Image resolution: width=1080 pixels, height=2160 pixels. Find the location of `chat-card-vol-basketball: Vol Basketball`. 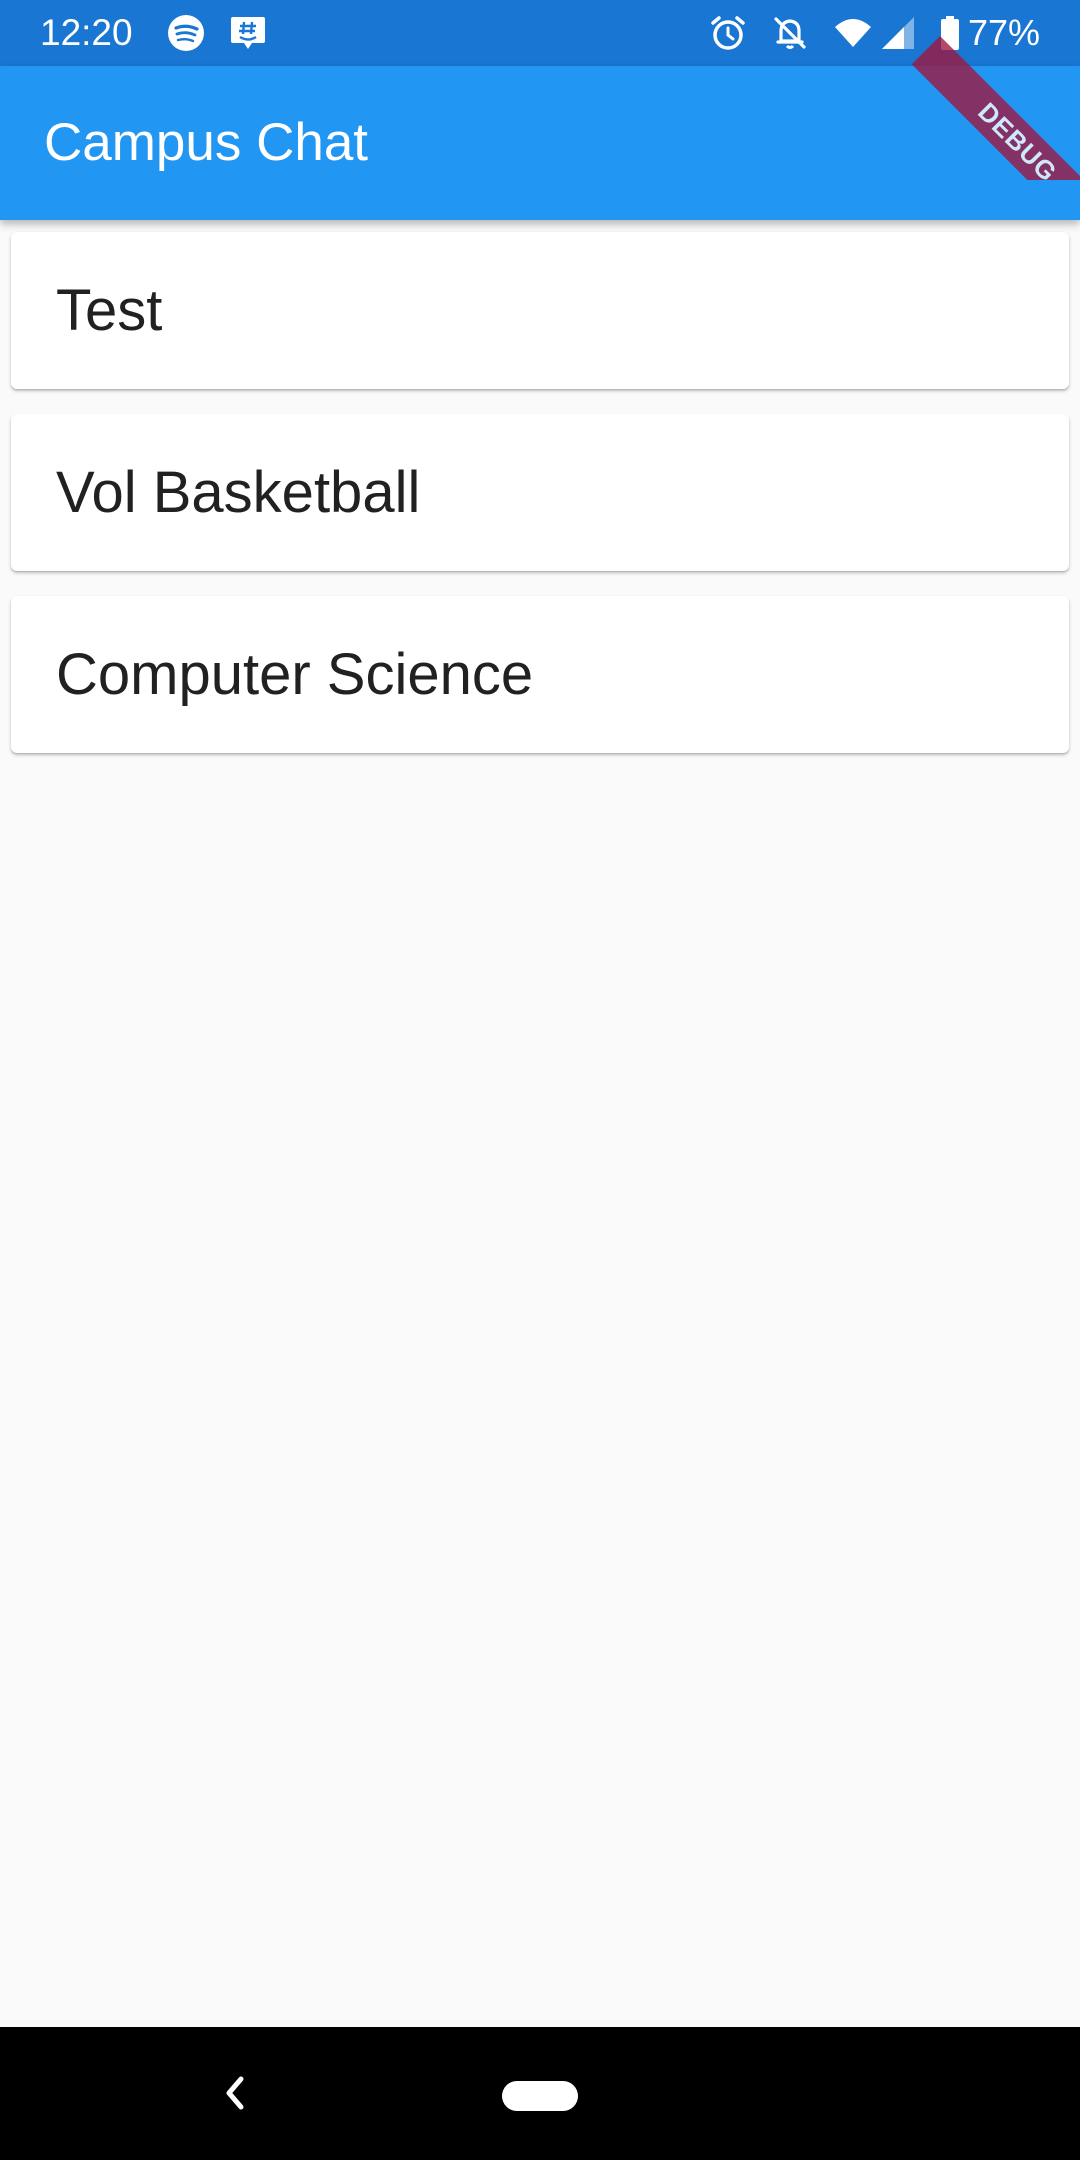

chat-card-vol-basketball: Vol Basketball is located at coordinates (540, 492).